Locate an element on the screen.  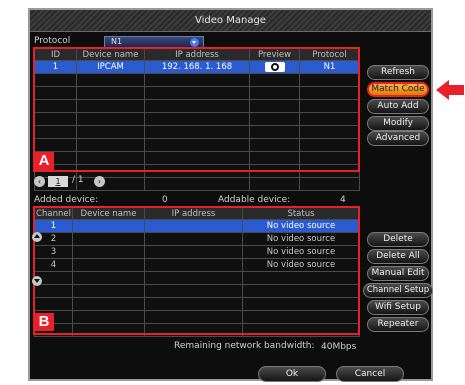
prev-page-button: ‹ is located at coordinates (39, 181).